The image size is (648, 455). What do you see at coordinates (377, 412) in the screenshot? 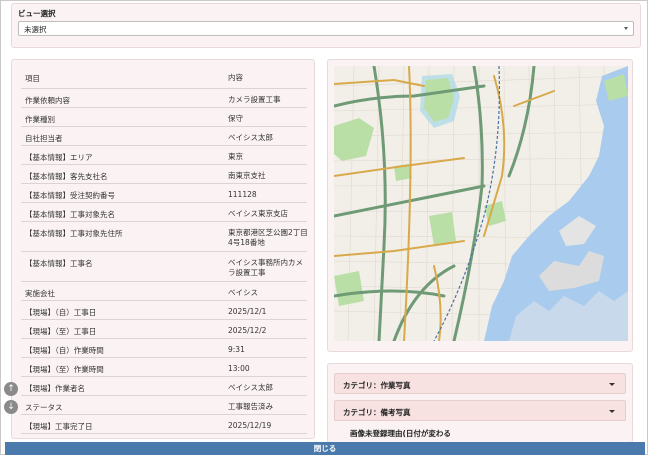
I see `category-label: カテゴリ：備考写真` at bounding box center [377, 412].